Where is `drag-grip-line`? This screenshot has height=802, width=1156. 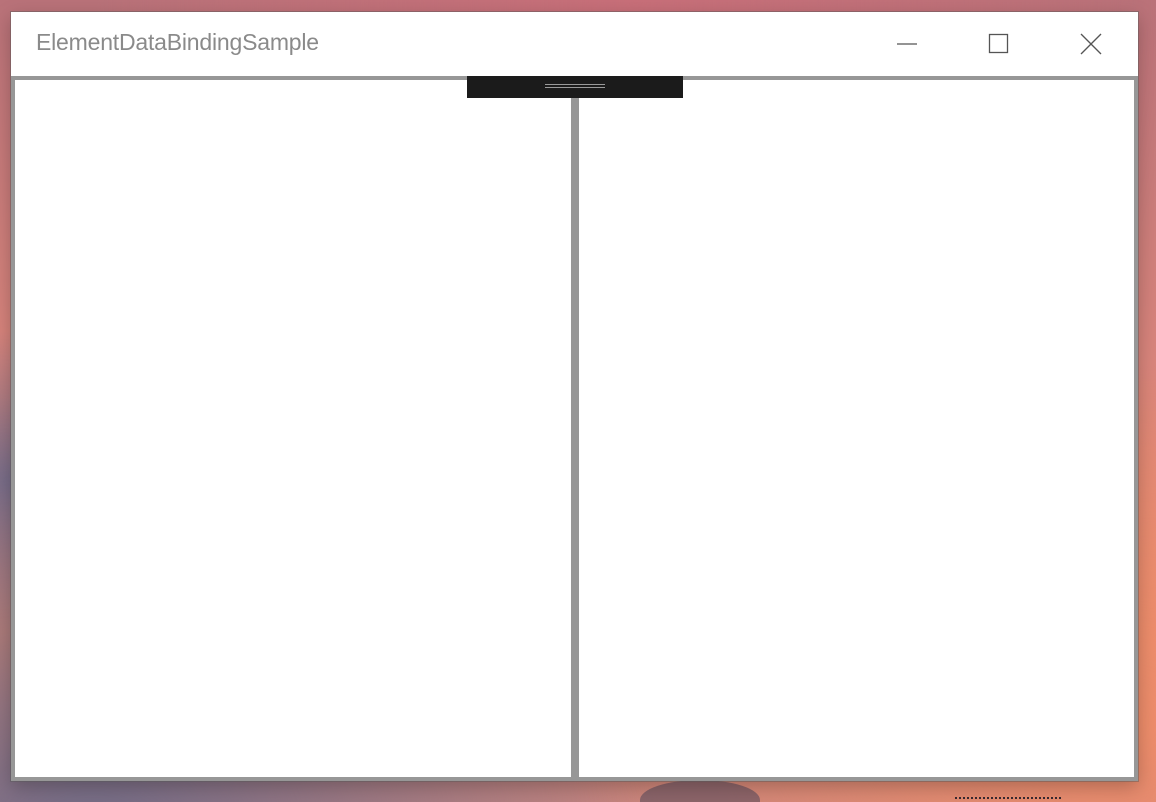
drag-grip-line is located at coordinates (575, 87).